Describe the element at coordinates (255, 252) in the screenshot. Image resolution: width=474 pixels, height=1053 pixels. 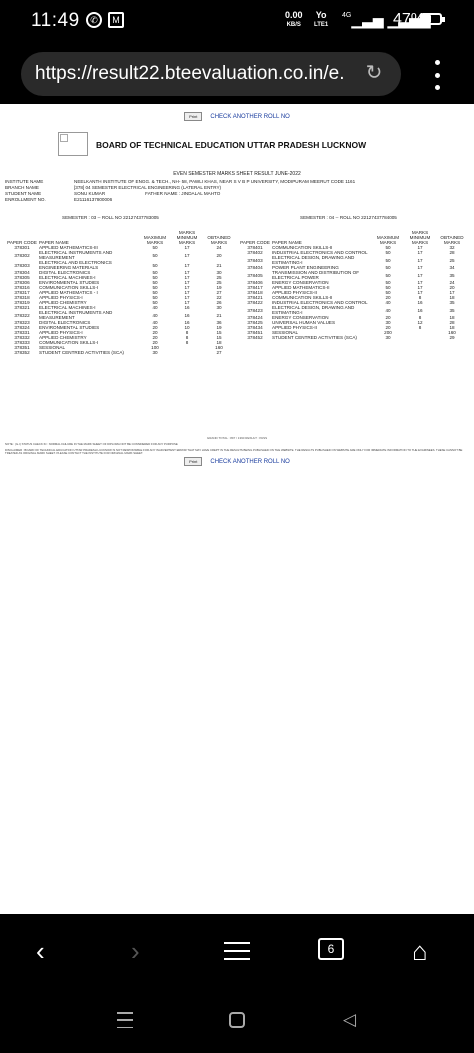
I see `paper-code: 378402` at that location.